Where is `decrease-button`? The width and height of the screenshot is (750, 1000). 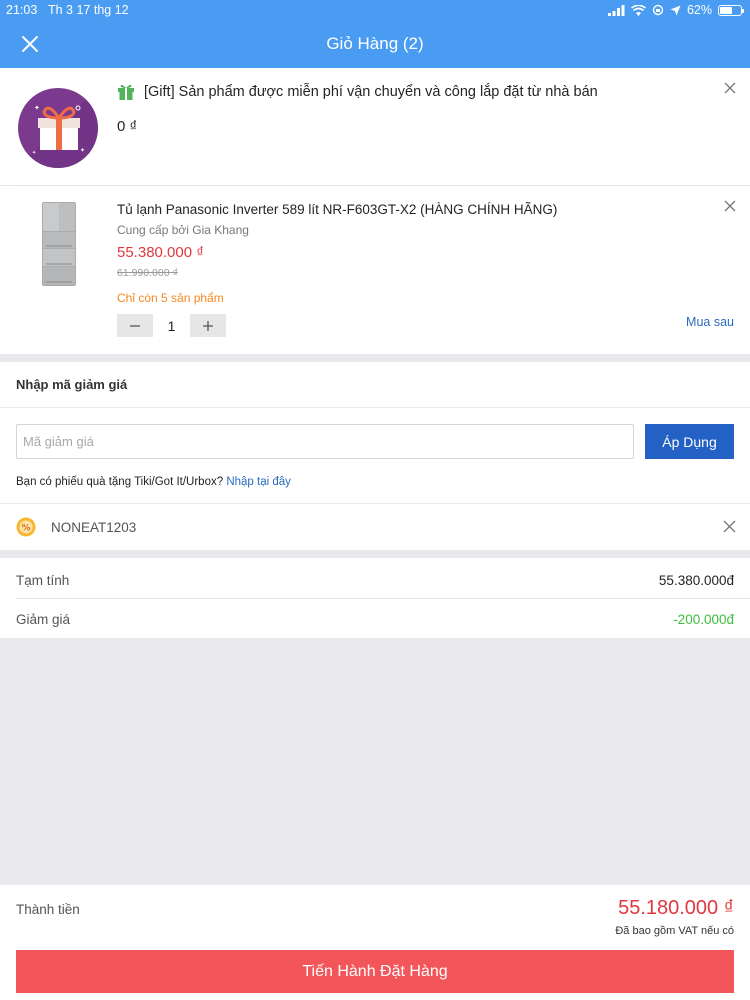
decrease-button is located at coordinates (135, 325).